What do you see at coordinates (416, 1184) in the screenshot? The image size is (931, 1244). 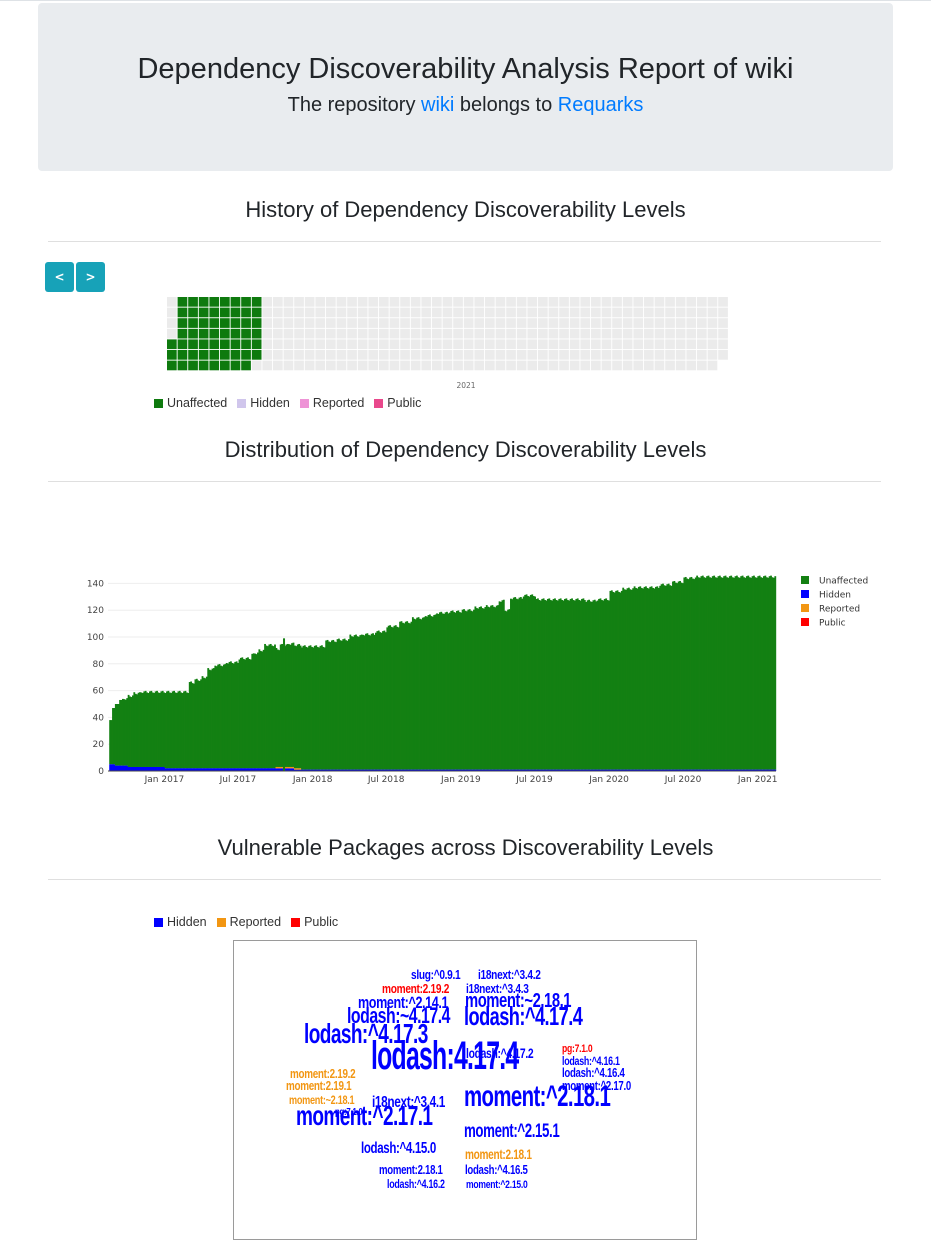 I see `cloud-word: lodash:^4.16.2` at bounding box center [416, 1184].